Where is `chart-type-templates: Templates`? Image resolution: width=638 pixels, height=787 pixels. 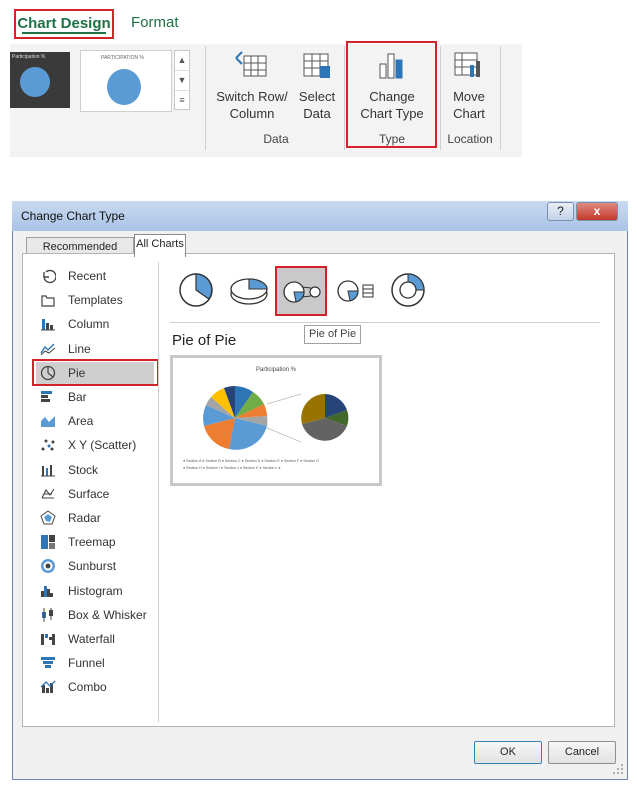
chart-type-templates: Templates is located at coordinates (95, 300).